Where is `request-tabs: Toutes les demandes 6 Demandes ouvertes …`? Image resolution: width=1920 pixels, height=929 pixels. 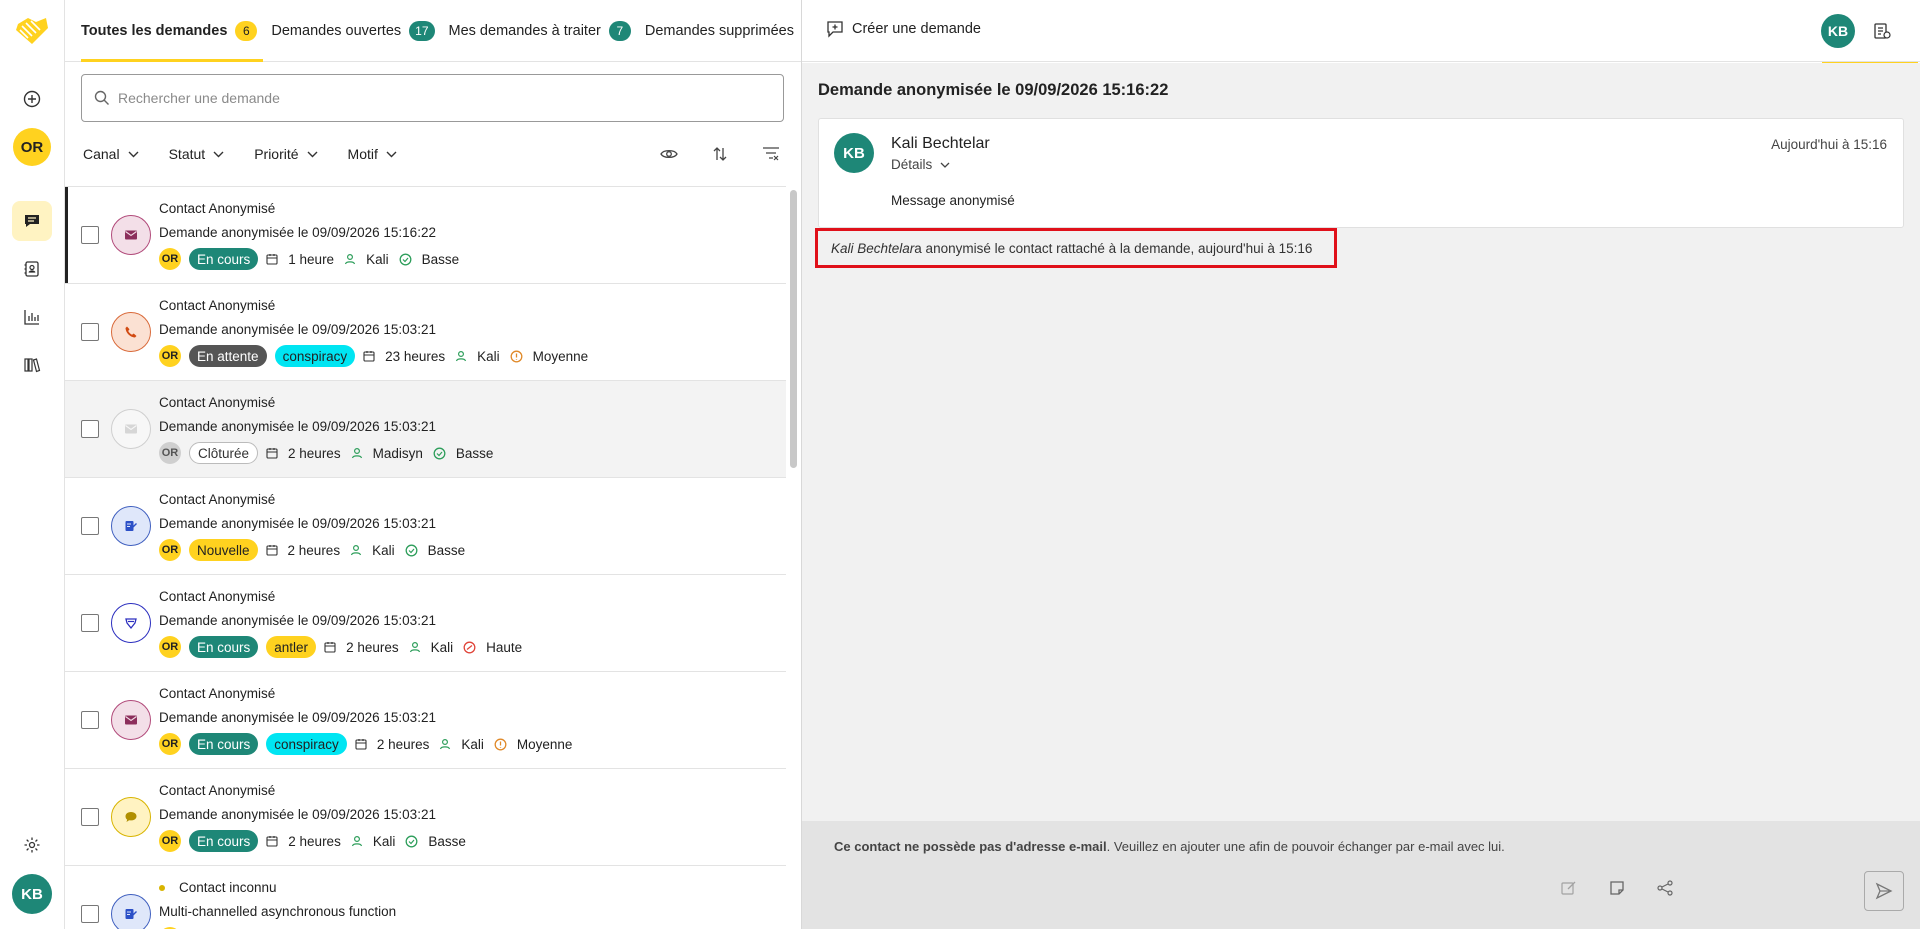
request-tabs: Toutes les demandes 6 Demandes ouvertes … is located at coordinates (433, 31).